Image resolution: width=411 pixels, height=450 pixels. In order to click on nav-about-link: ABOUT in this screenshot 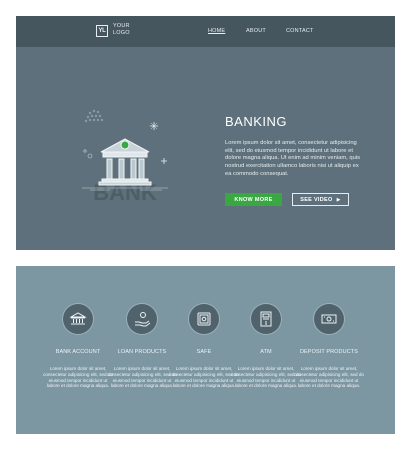, I will do `click(256, 31)`.